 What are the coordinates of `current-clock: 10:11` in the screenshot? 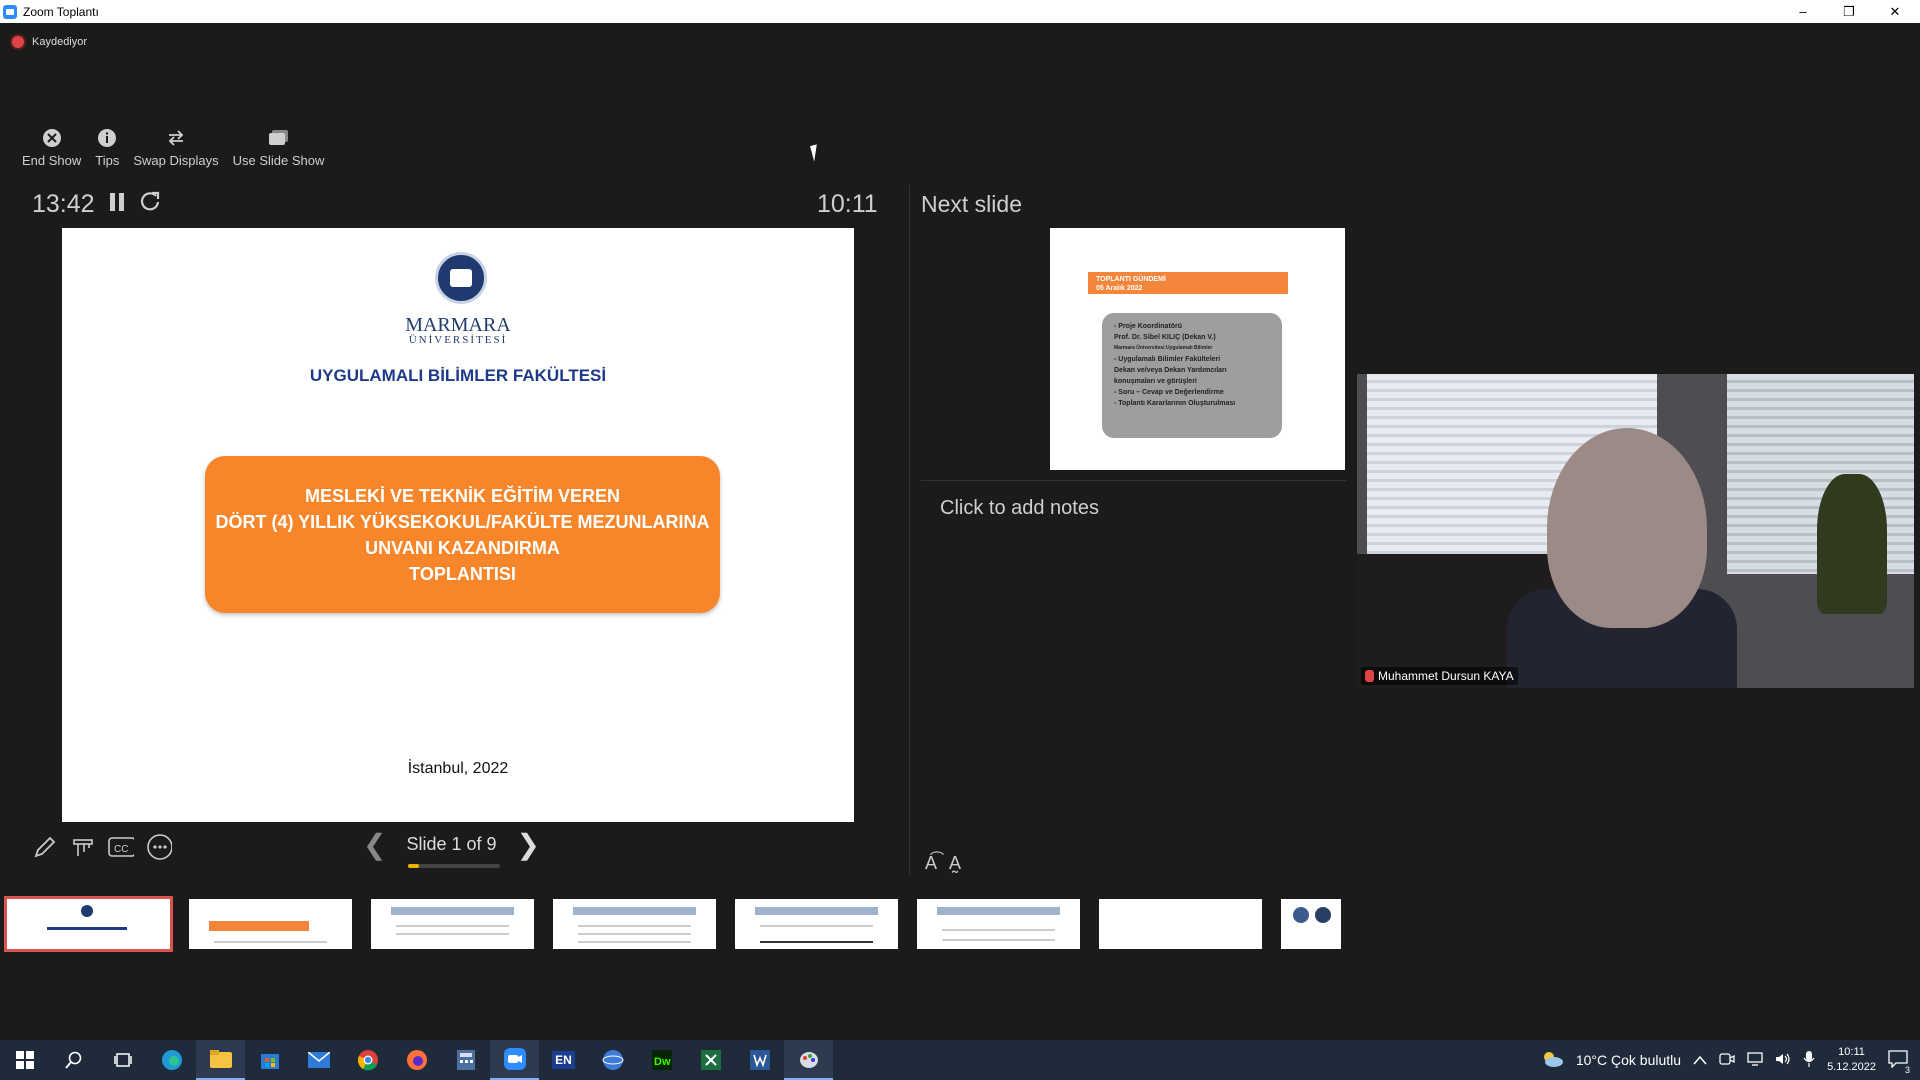 It's located at (847, 204).